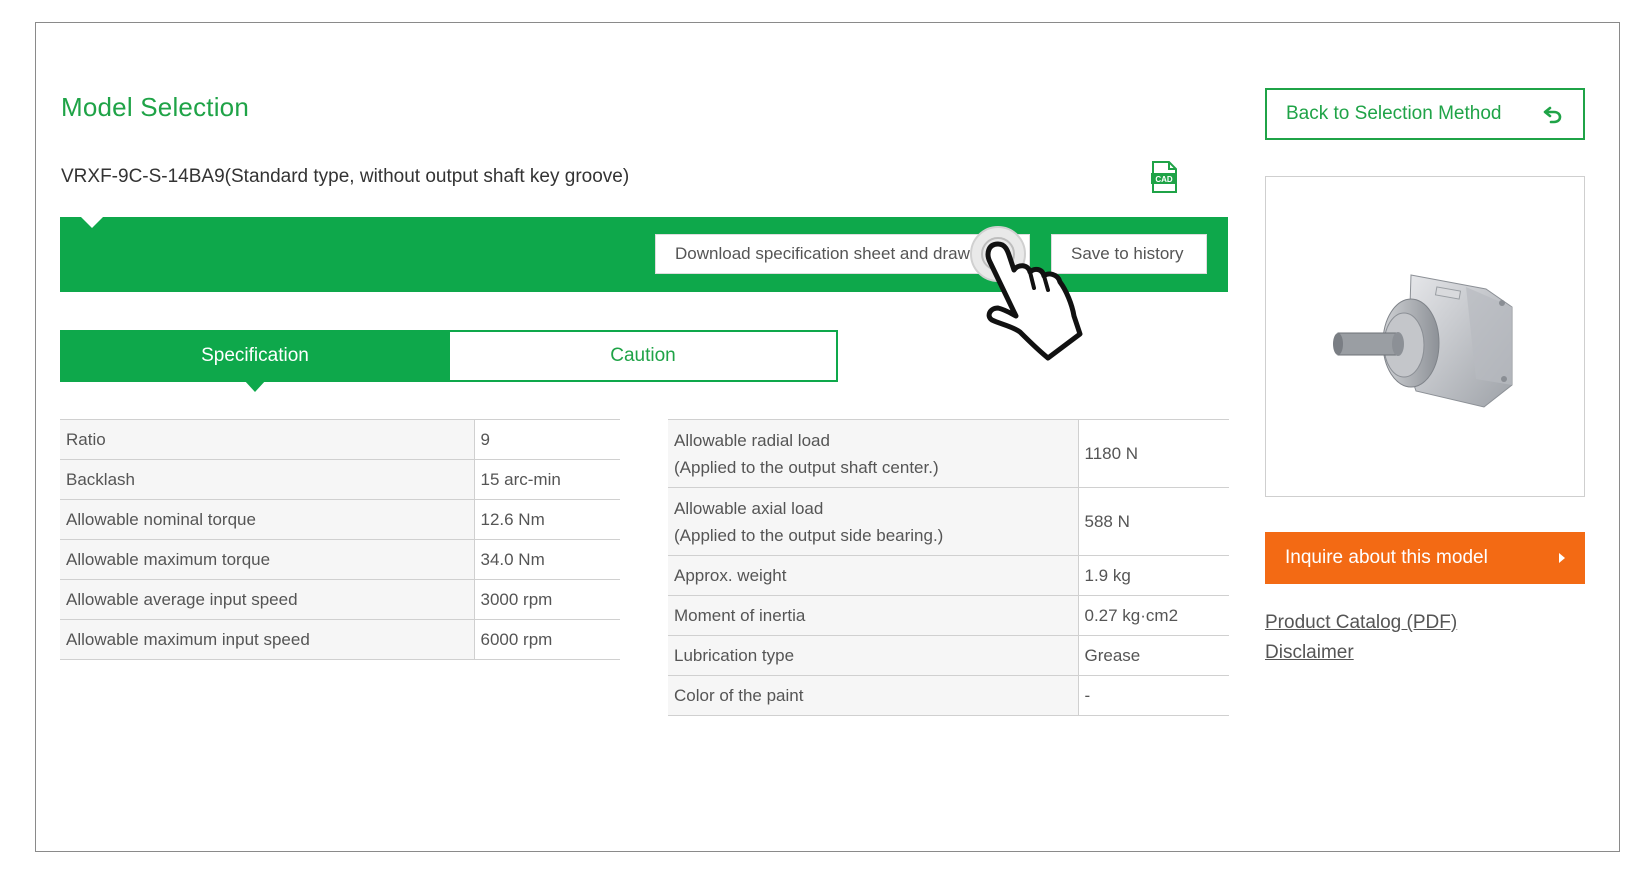  Describe the element at coordinates (1153, 575) in the screenshot. I see `spec-value: 1.9 kg` at that location.